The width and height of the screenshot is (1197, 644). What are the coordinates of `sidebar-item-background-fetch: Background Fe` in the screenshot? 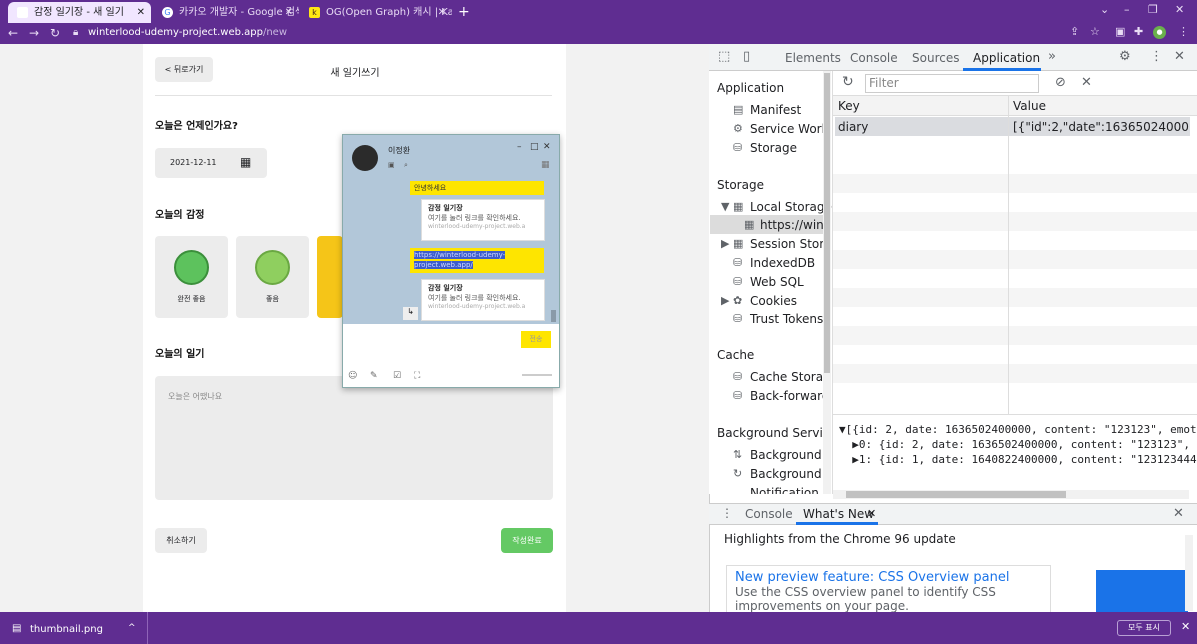 It's located at (786, 455).